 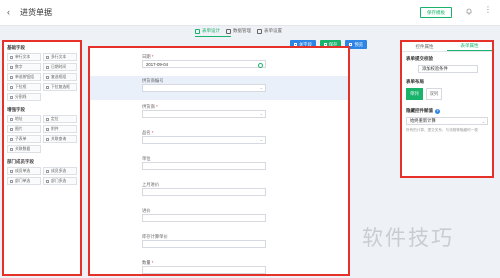 What do you see at coordinates (24, 139) in the screenshot?
I see `palette-item-subform: 子表单` at bounding box center [24, 139].